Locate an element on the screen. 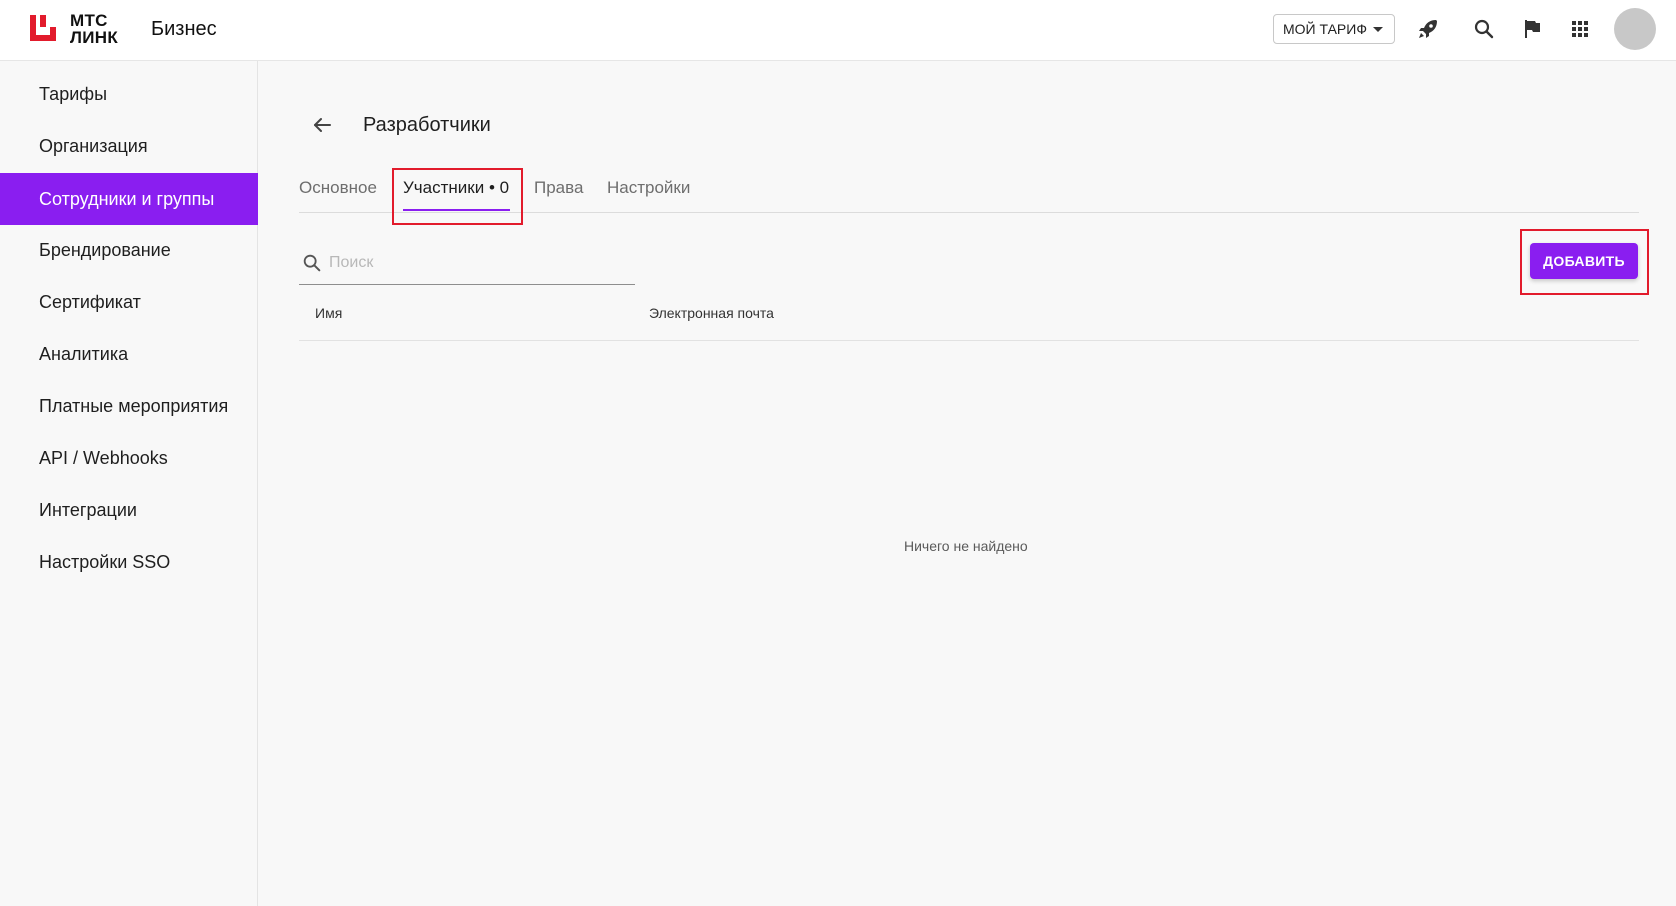 This screenshot has width=1676, height=906. sidebar-item-integrations: Интеграции is located at coordinates (129, 510).